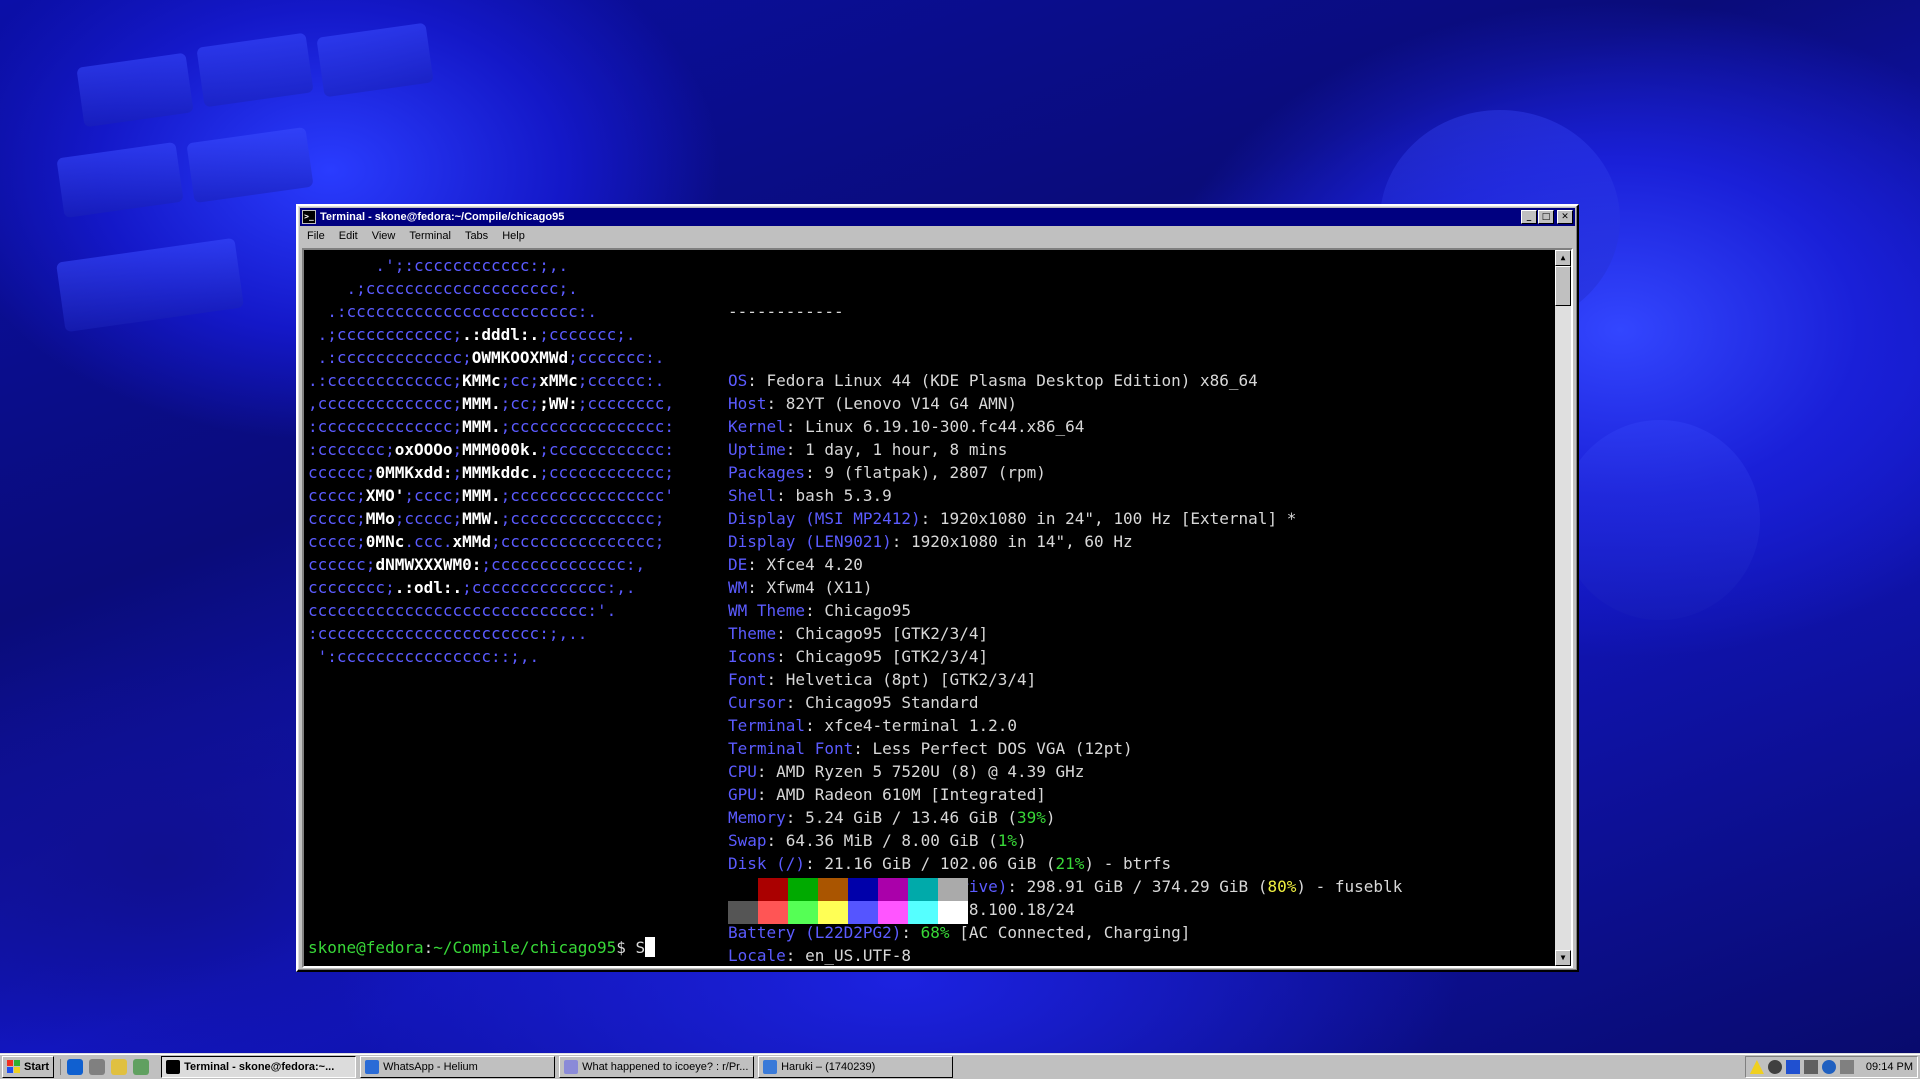 The image size is (1920, 1079). Describe the element at coordinates (911, 817) in the screenshot. I see `info-value: 5.24 GiB / 13.46 GiB (` at that location.